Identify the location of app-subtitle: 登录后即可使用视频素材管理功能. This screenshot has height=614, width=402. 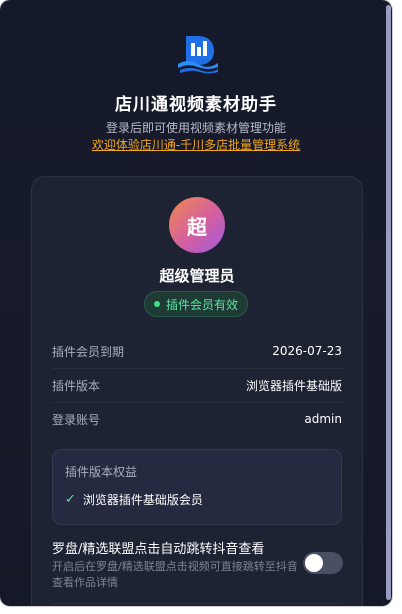
(195, 128).